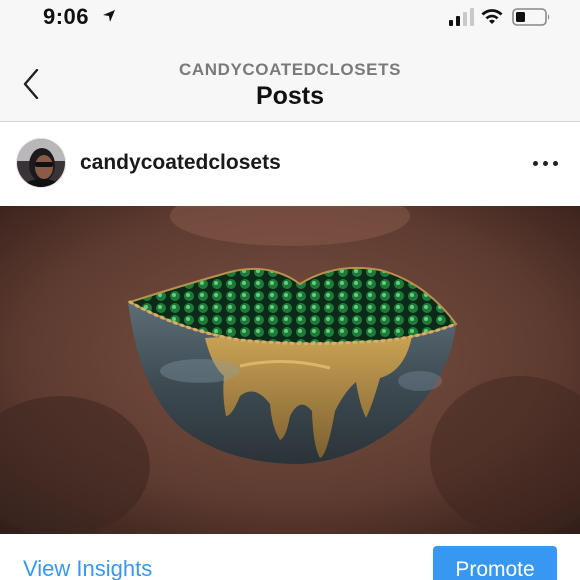  Describe the element at coordinates (461, 17) in the screenshot. I see `cellular-signal-icon` at that location.